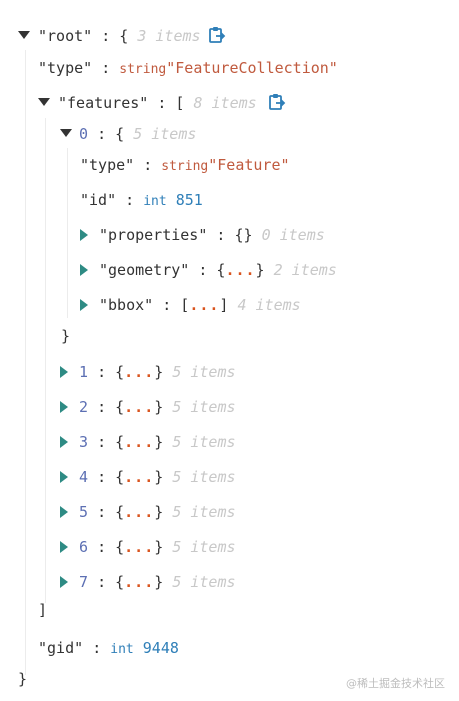 This screenshot has height=701, width=459. I want to click on gid-key: "gid", so click(61, 648).